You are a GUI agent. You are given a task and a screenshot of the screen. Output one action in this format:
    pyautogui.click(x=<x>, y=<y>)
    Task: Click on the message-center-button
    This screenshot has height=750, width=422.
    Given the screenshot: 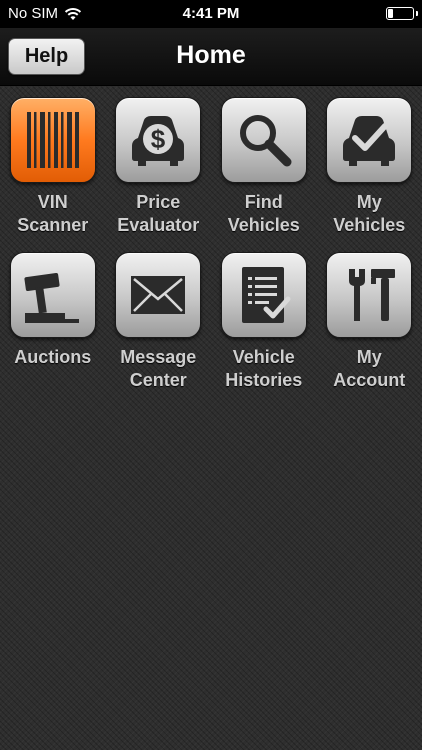 What is the action you would take?
    pyautogui.click(x=158, y=295)
    